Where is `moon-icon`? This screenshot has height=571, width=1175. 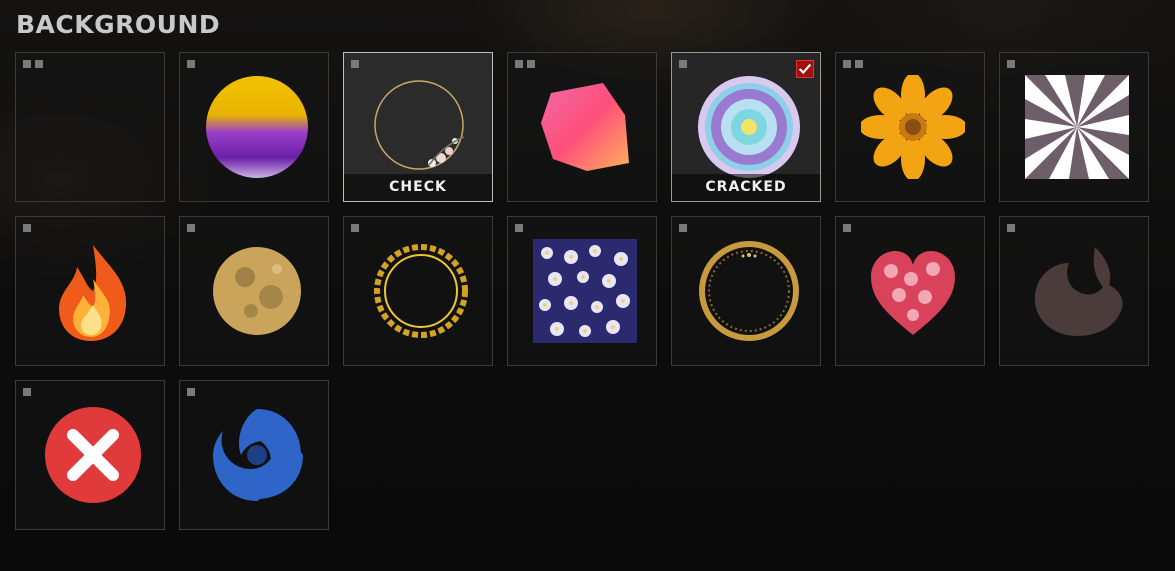 moon-icon is located at coordinates (257, 291).